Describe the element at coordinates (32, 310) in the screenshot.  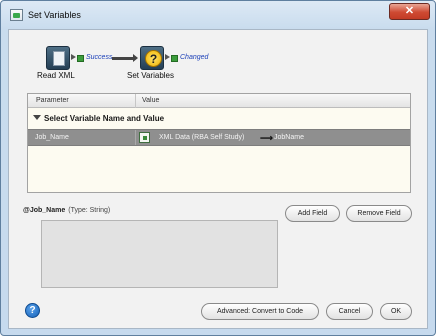
I see `help-icon: ?` at that location.